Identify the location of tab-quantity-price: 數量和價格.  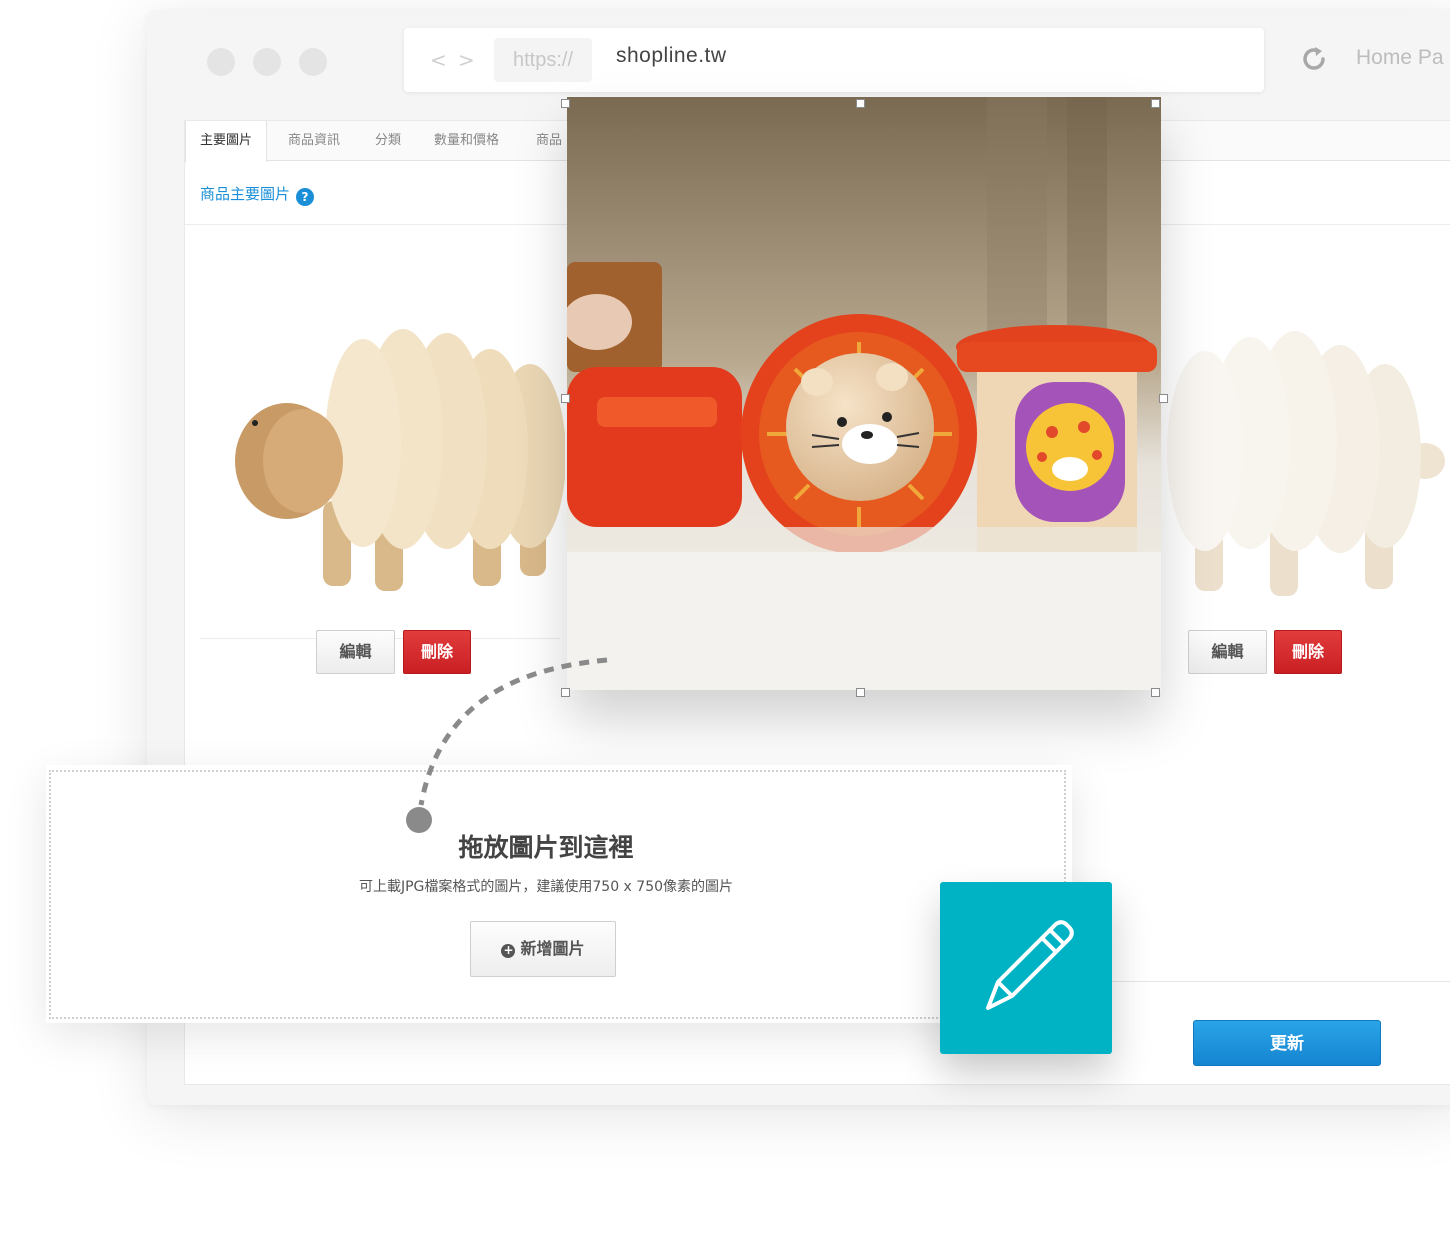
(466, 141).